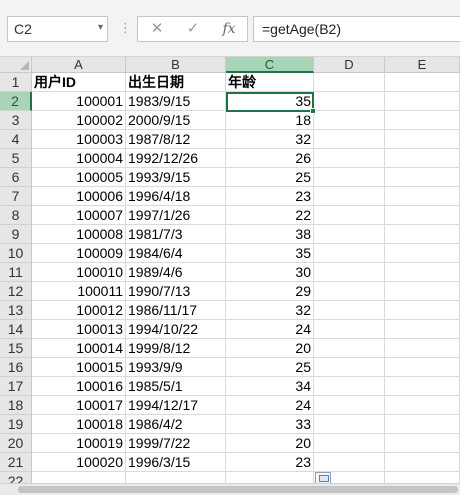 The height and width of the screenshot is (495, 460). I want to click on row-header: 1, so click(16, 82).